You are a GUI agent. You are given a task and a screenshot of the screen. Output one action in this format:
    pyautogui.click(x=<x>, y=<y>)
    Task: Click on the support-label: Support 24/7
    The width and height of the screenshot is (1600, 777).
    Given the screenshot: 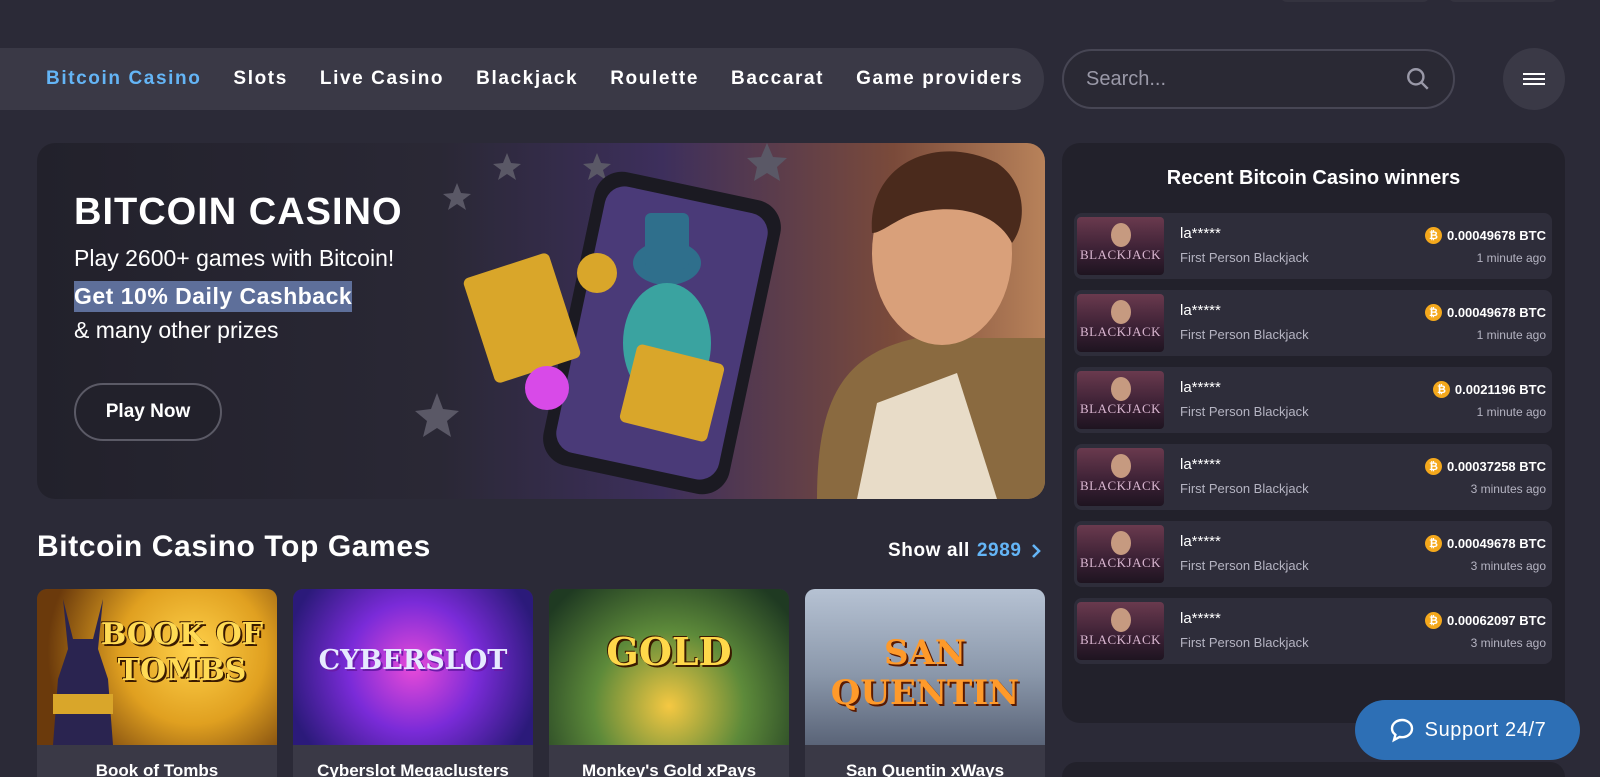 What is the action you would take?
    pyautogui.click(x=1485, y=729)
    